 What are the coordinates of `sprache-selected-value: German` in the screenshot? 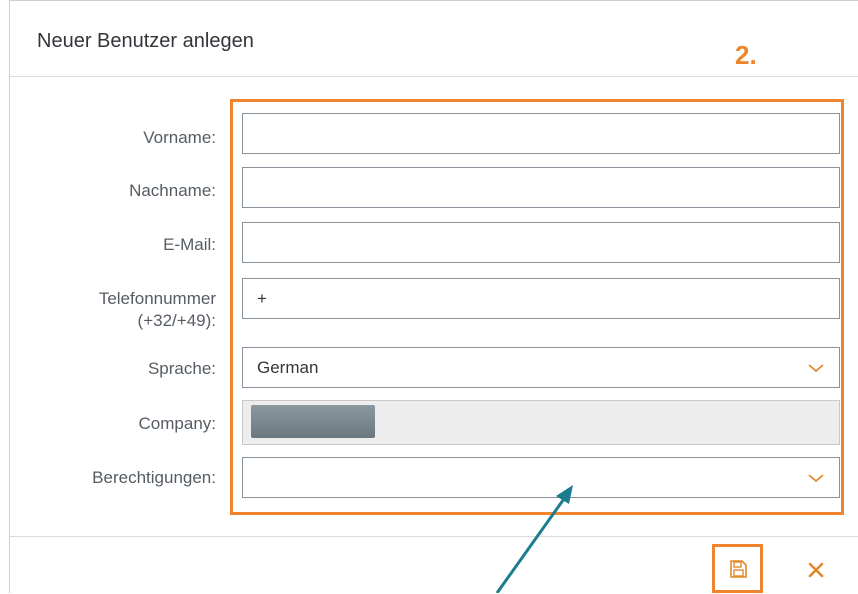 It's located at (288, 367).